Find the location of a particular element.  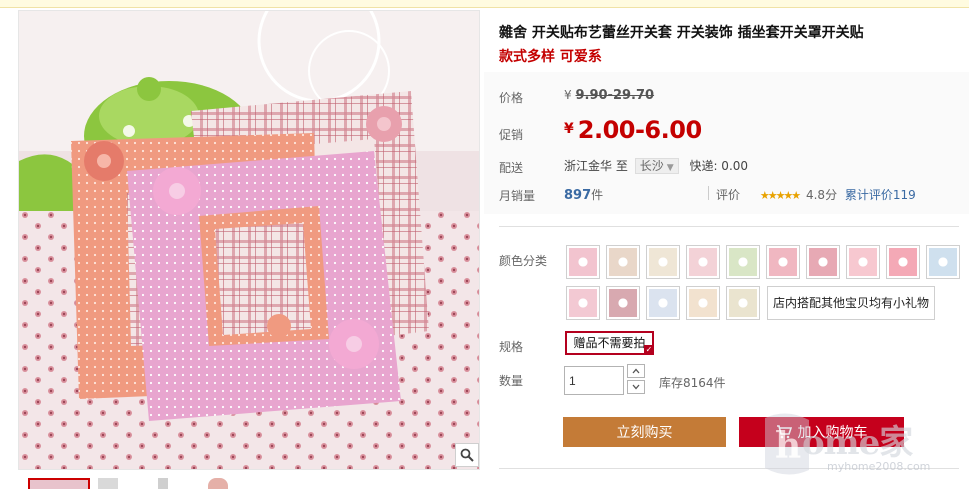

price-label: 价格 is located at coordinates (511, 98).